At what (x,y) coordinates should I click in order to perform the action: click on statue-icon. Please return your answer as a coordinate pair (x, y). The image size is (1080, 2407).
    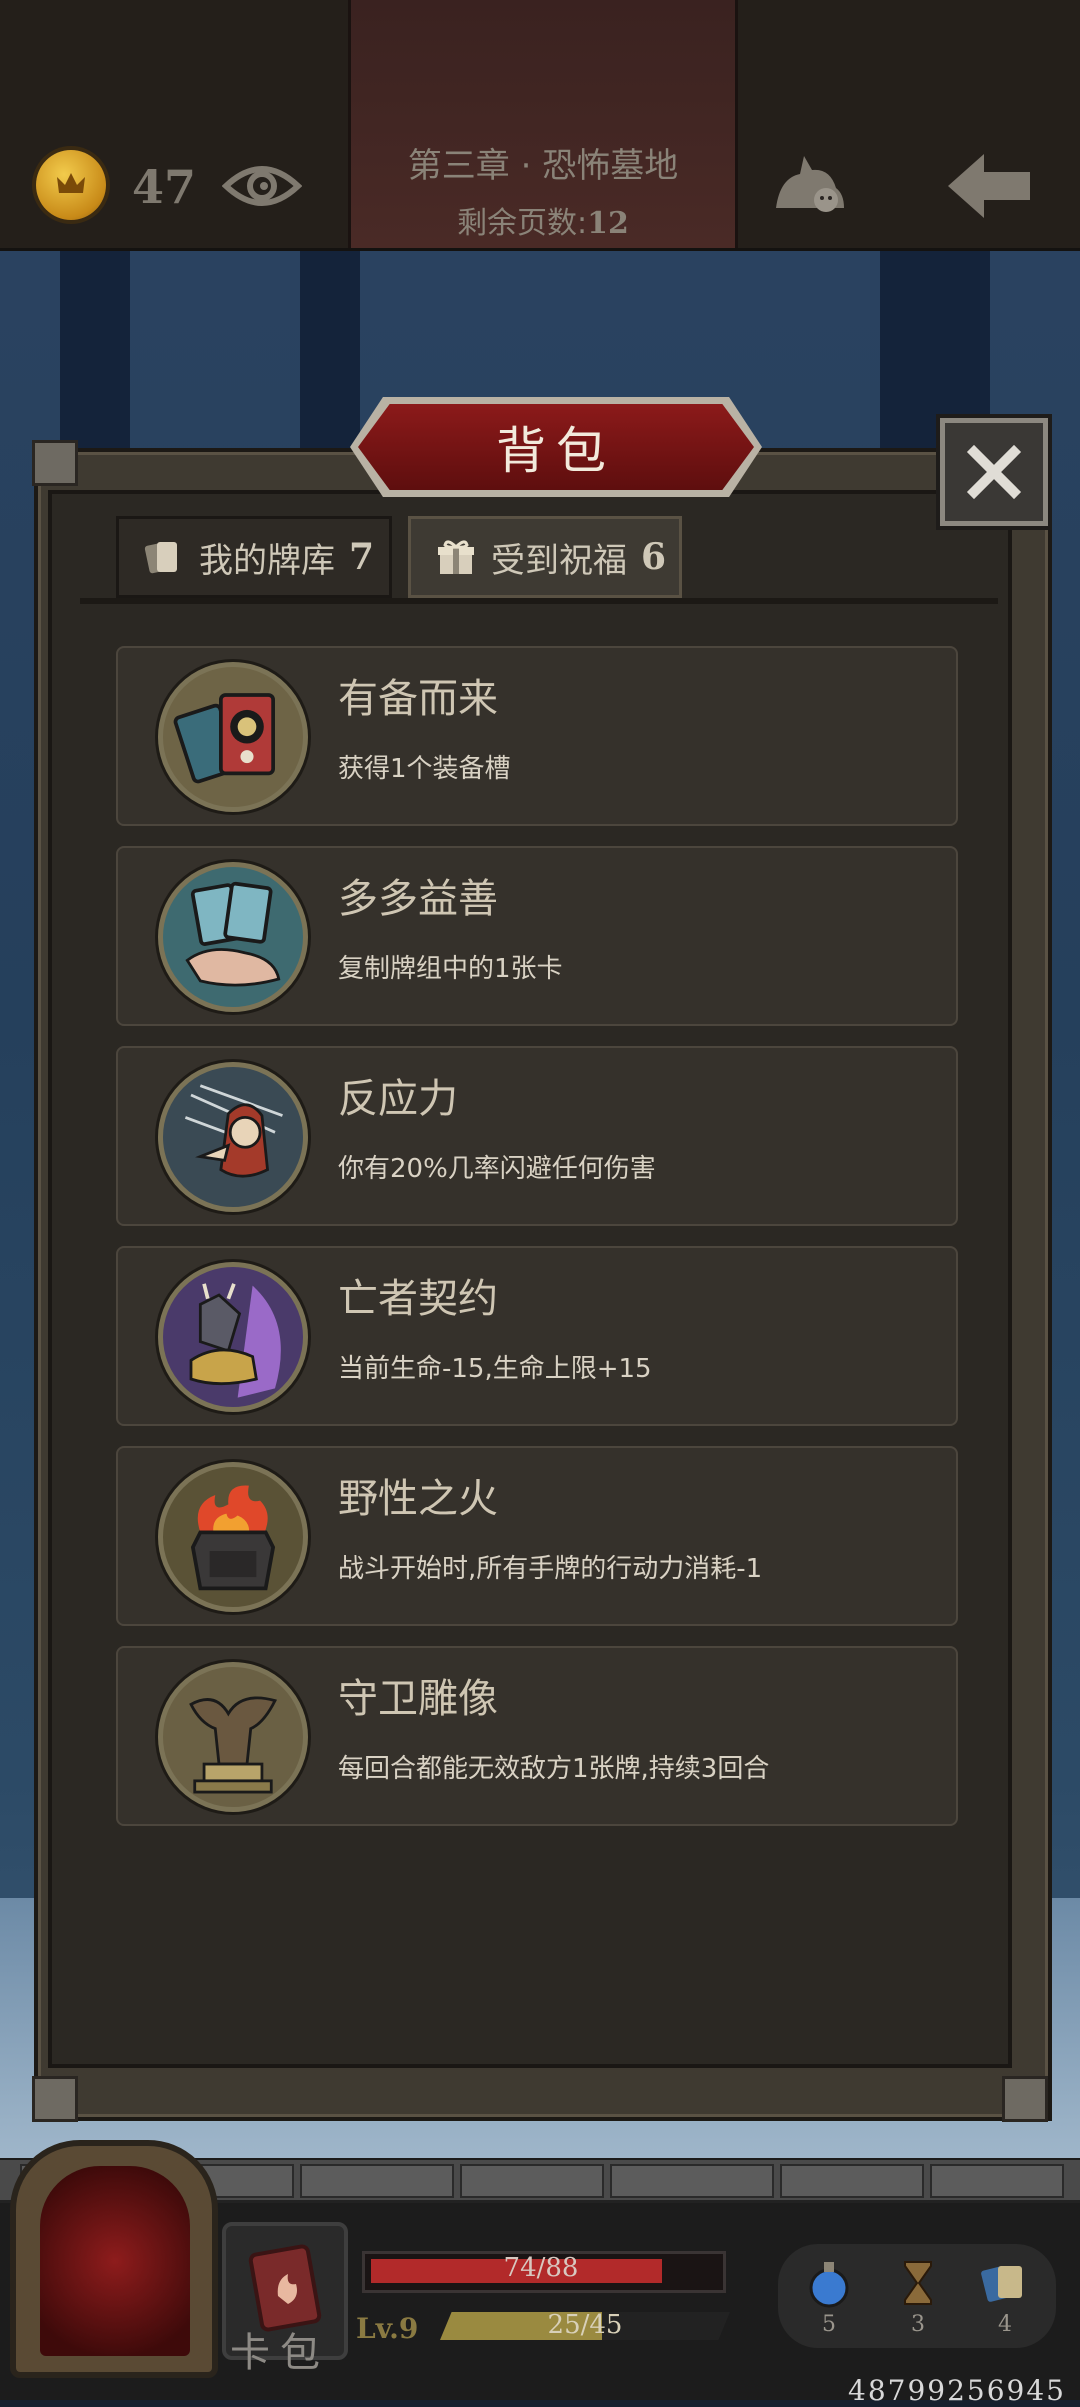
    Looking at the image, I should click on (233, 1737).